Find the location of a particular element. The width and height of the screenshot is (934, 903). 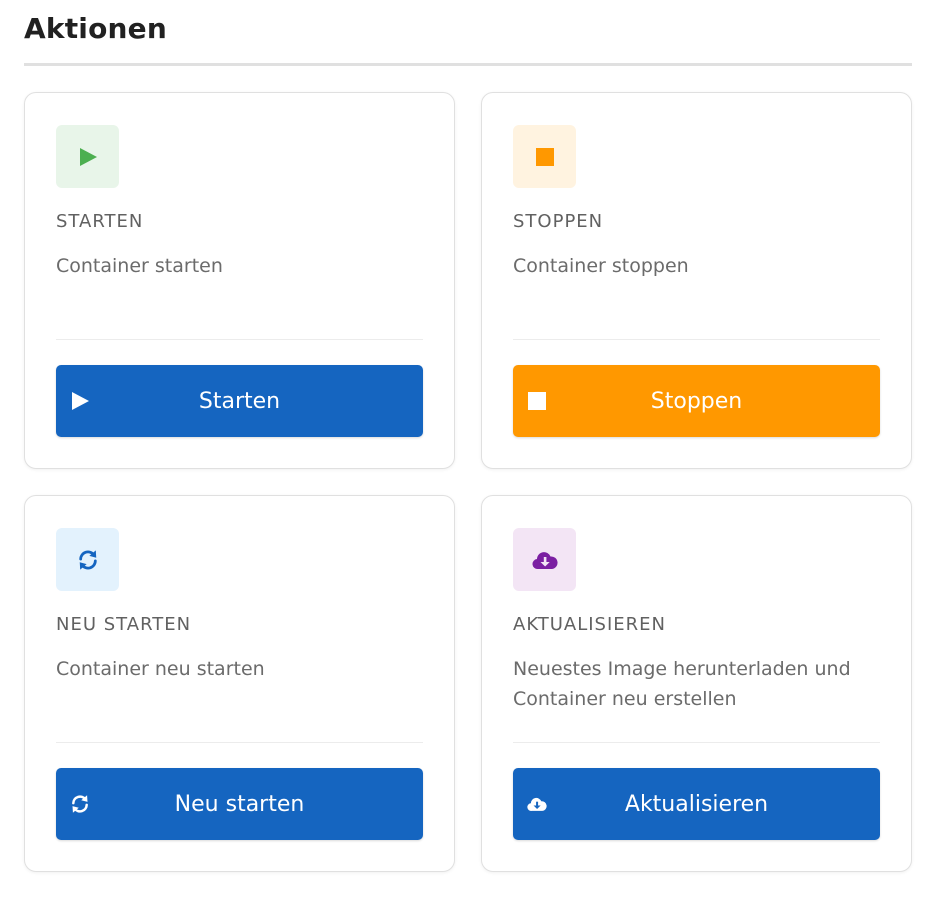

card-title: STOPPEN is located at coordinates (558, 221).